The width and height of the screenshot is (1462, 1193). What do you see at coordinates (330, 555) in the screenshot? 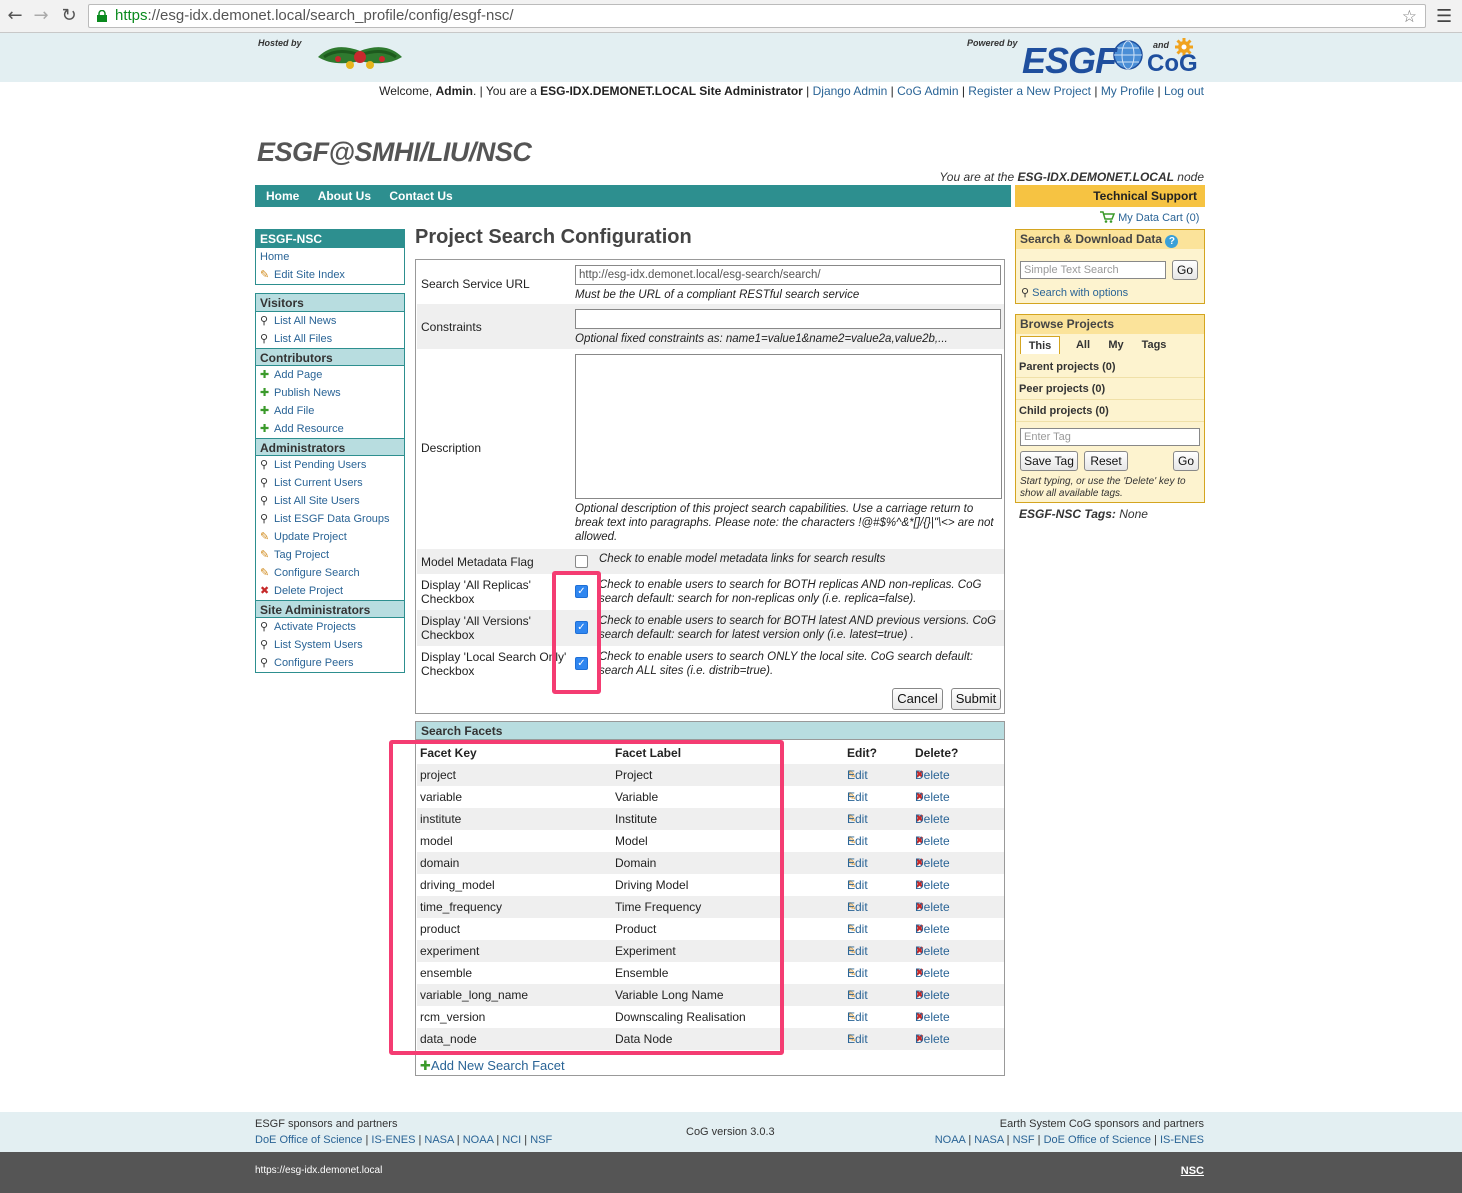
I see `sidebar-item-tag-project: ✎ Tag Project` at bounding box center [330, 555].